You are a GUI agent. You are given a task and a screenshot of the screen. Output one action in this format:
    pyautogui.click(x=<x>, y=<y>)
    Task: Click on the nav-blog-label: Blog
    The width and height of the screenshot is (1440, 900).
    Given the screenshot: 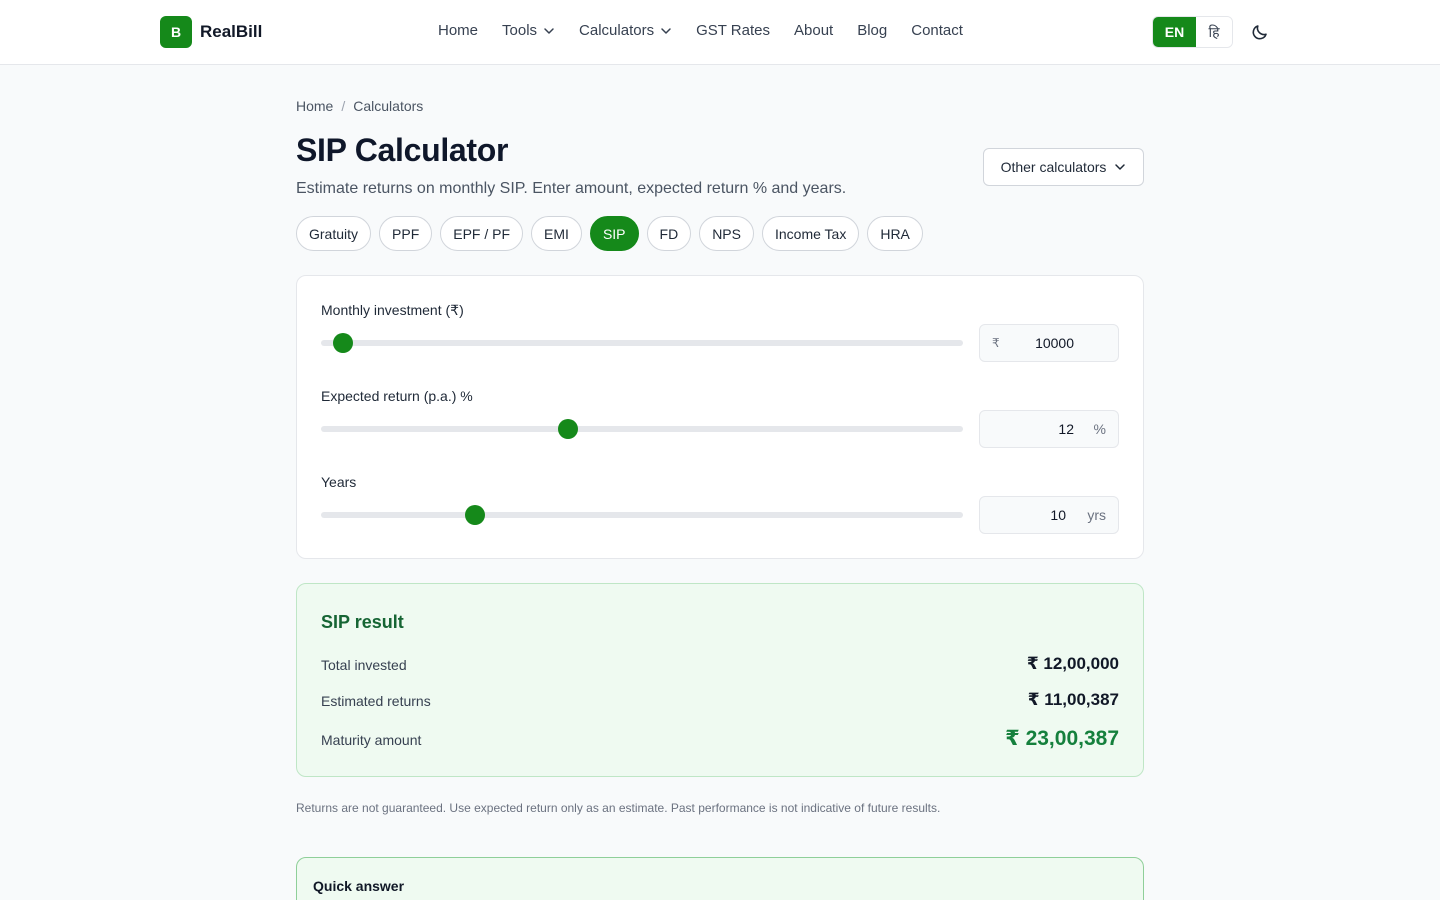 What is the action you would take?
    pyautogui.click(x=872, y=30)
    